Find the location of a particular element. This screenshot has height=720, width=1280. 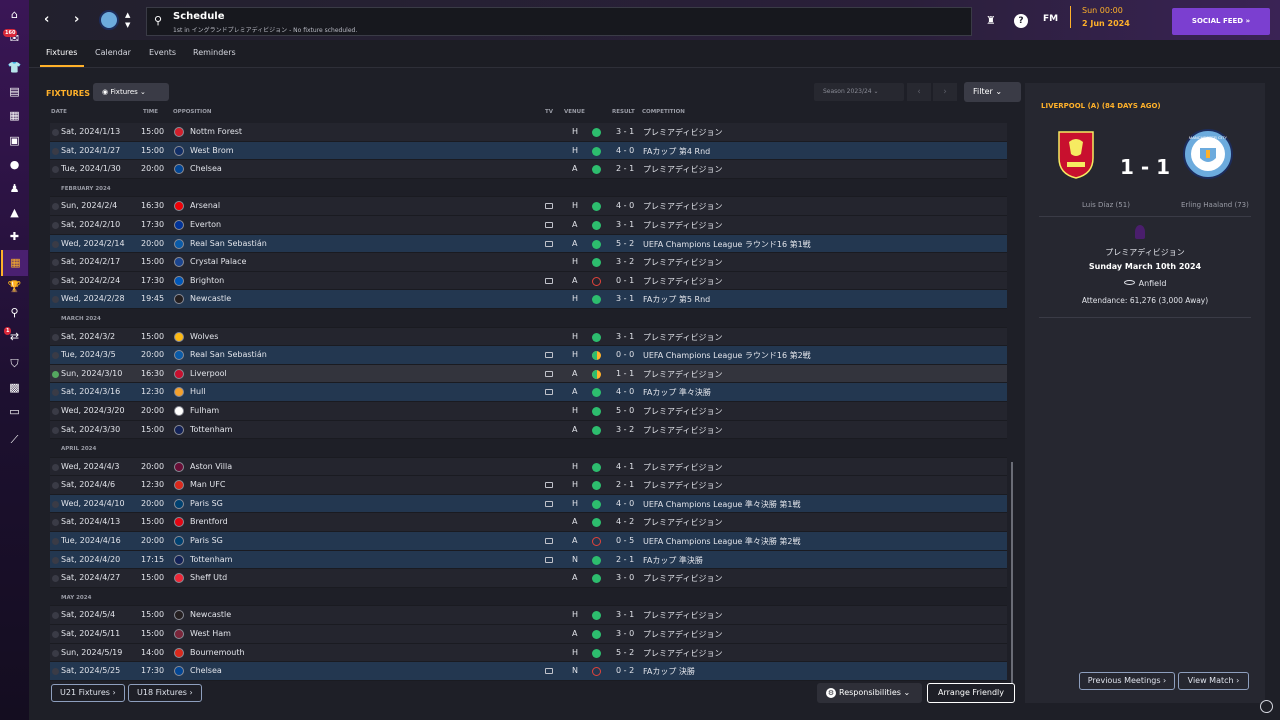

opponent-name: Hull is located at coordinates (198, 391).